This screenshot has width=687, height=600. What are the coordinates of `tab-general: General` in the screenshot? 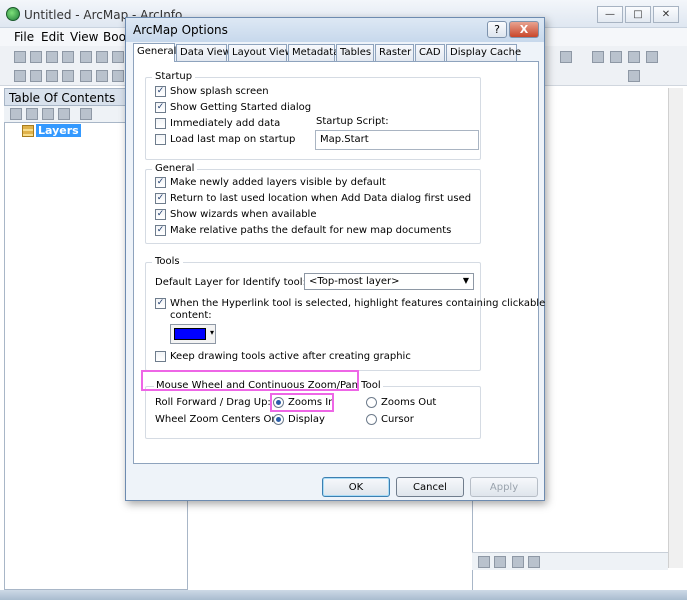 It's located at (154, 52).